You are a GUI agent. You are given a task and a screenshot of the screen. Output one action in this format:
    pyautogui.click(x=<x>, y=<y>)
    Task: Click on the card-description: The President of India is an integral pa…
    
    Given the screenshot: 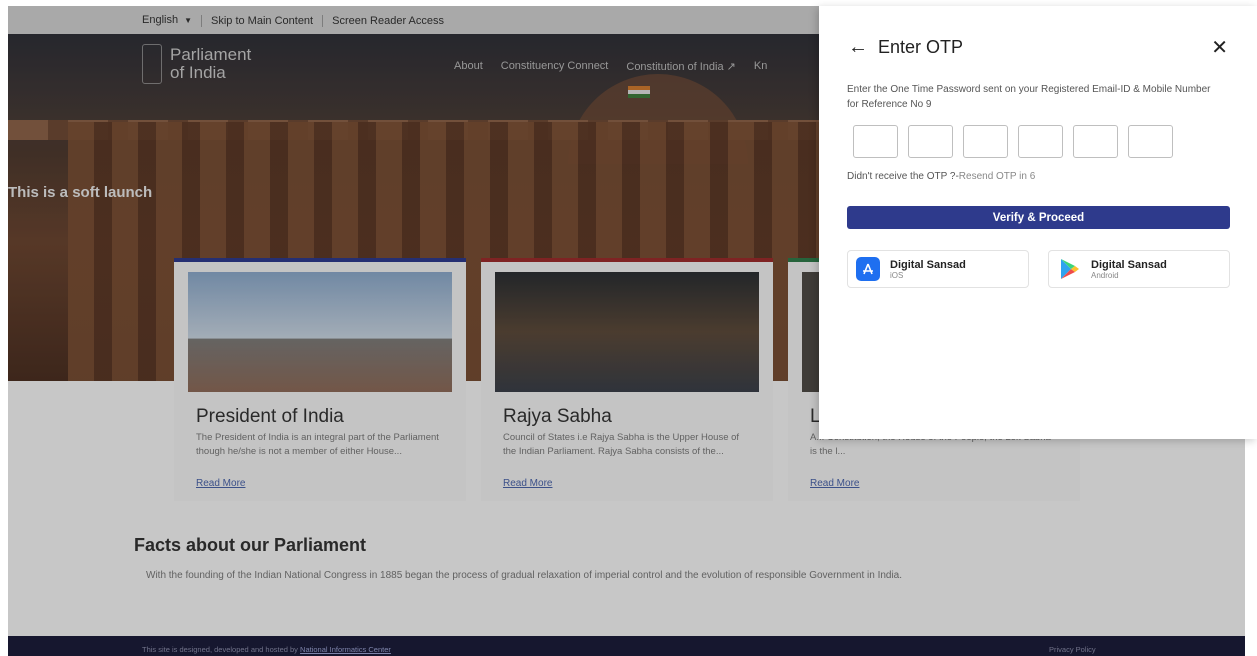 What is the action you would take?
    pyautogui.click(x=317, y=444)
    